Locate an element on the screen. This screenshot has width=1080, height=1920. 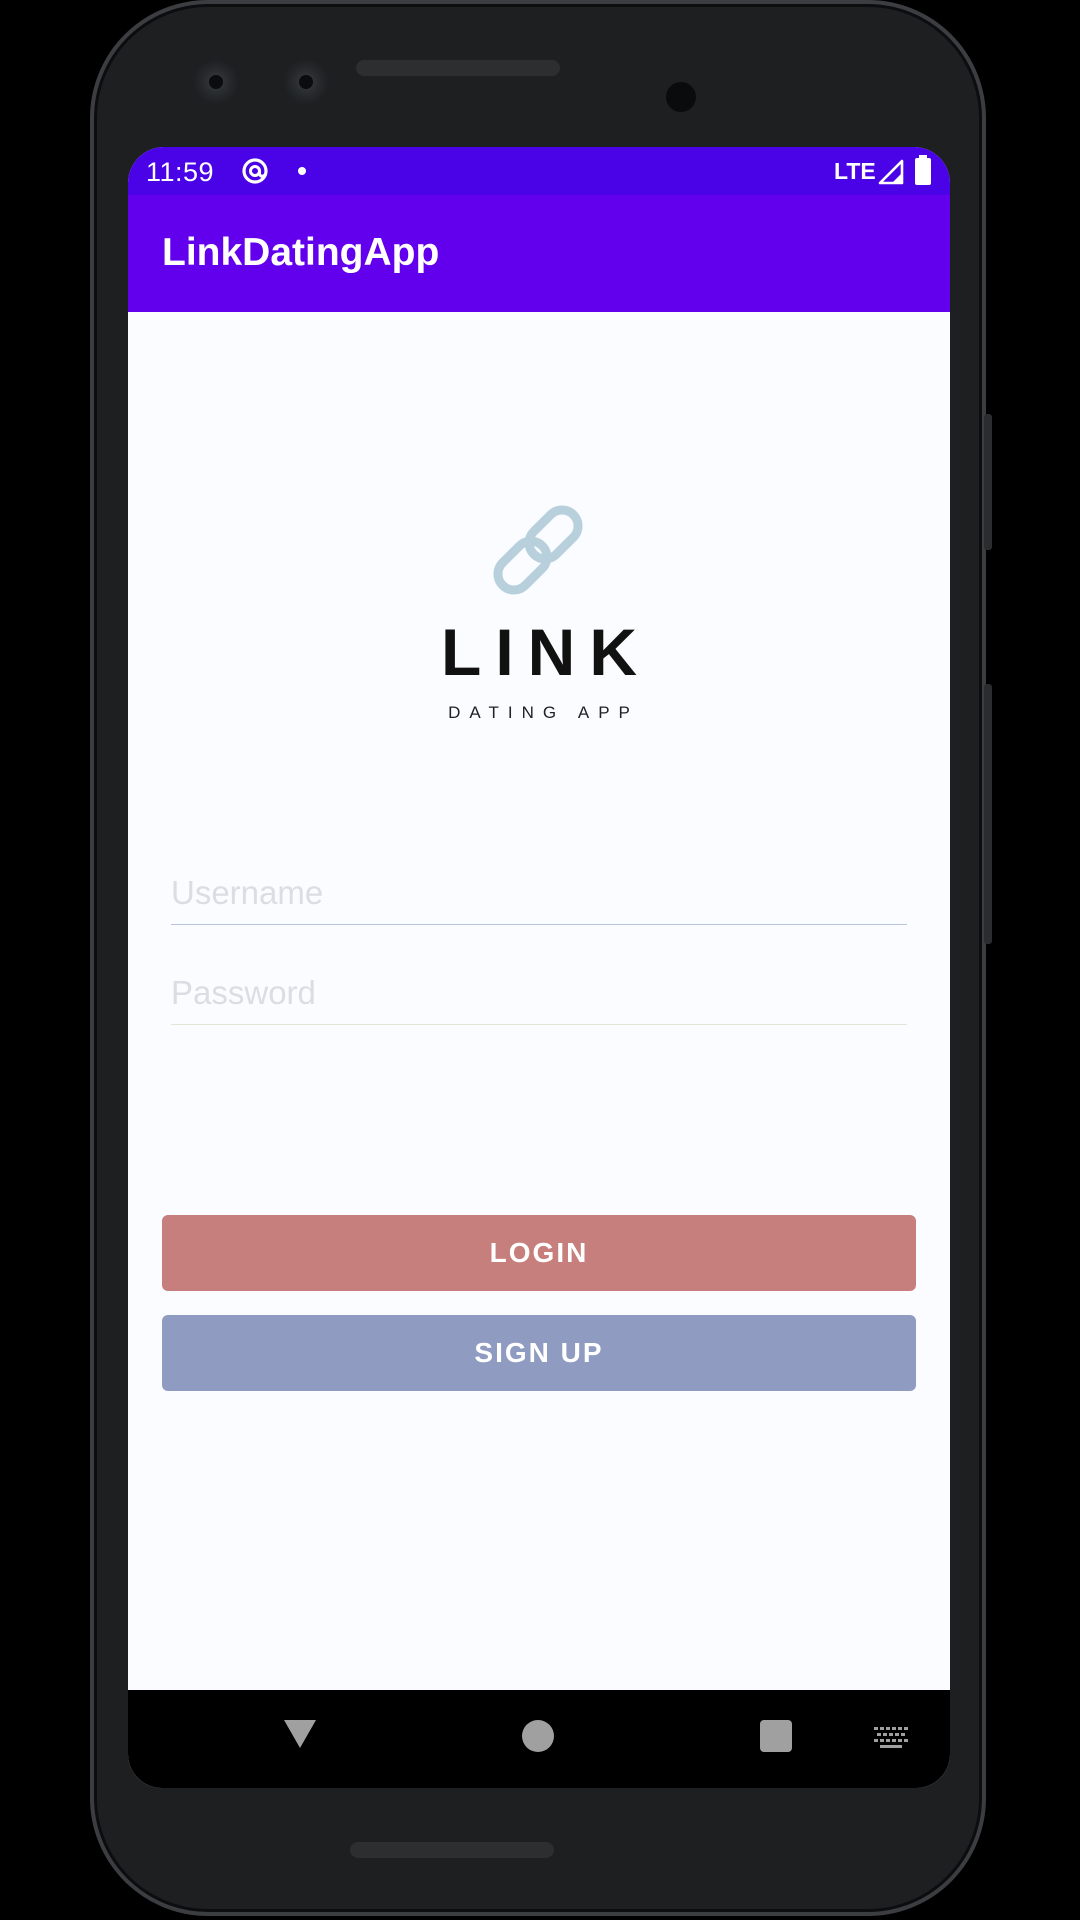
system-navigation-bar is located at coordinates (539, 1739).